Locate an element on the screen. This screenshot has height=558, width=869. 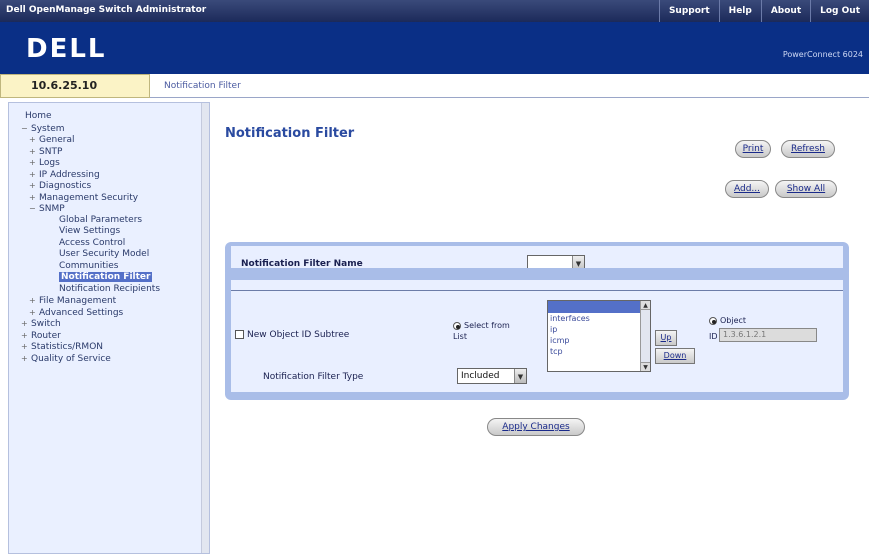
print-button: Print is located at coordinates (753, 149).